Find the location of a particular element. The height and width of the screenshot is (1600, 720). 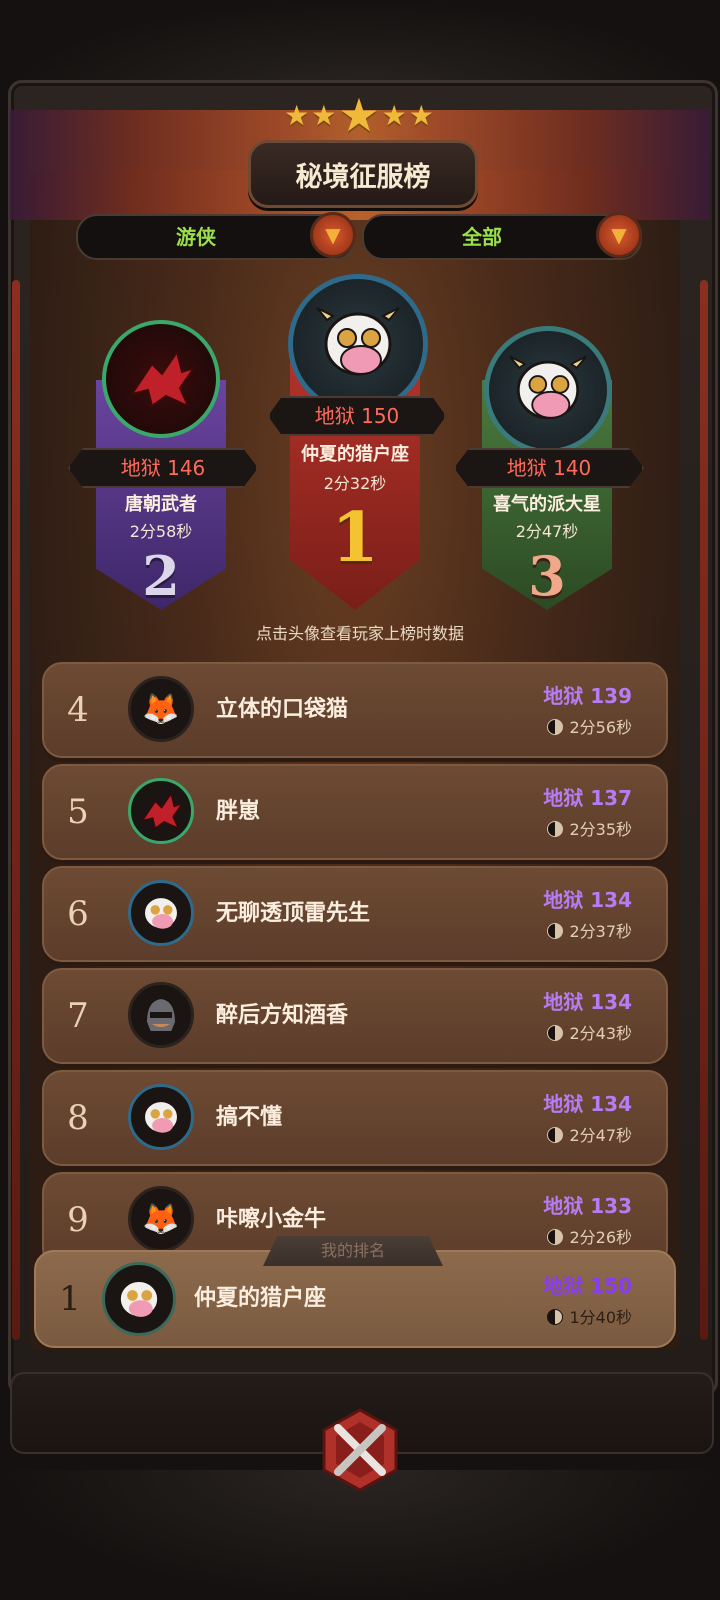

leaderboard-row: 6 无聊透顶雷先生 地狱 134 2分37秒 is located at coordinates (355, 914).